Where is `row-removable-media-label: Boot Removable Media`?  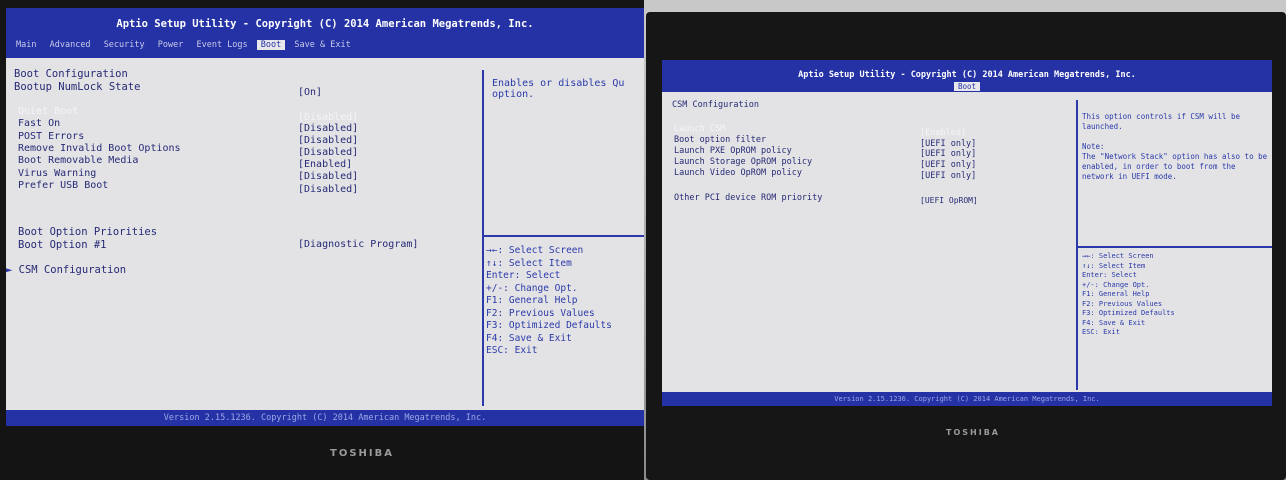
row-removable-media-label: Boot Removable Media is located at coordinates (78, 160).